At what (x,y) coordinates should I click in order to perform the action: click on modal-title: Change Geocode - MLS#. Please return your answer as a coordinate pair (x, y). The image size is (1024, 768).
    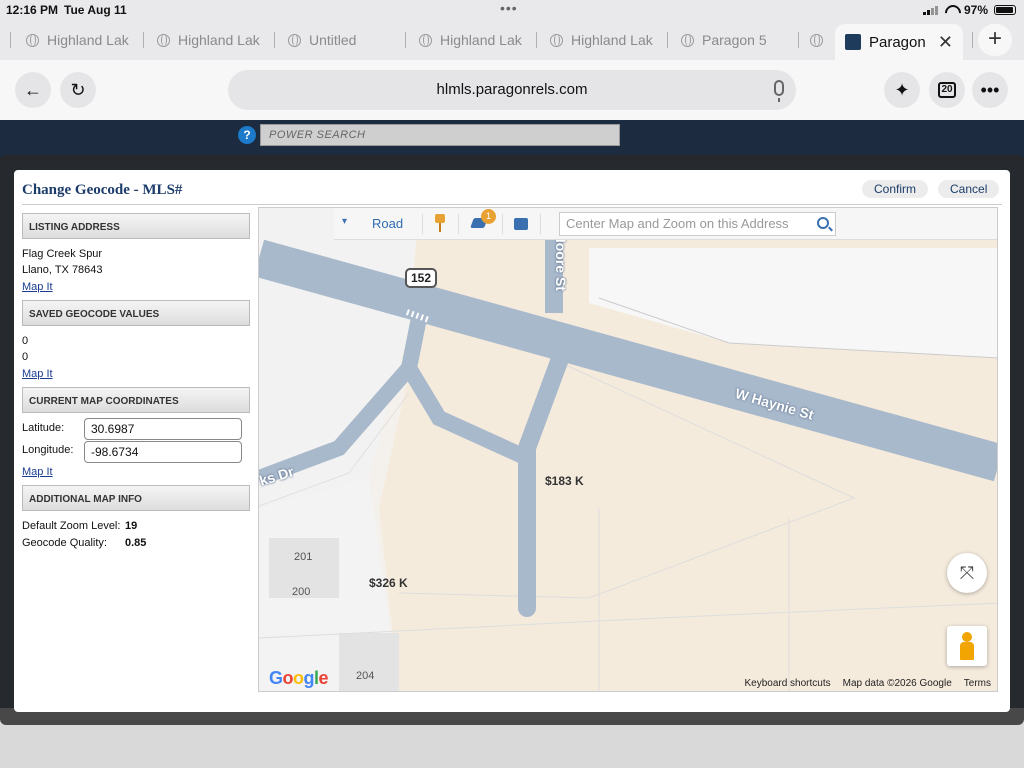
    Looking at the image, I should click on (102, 190).